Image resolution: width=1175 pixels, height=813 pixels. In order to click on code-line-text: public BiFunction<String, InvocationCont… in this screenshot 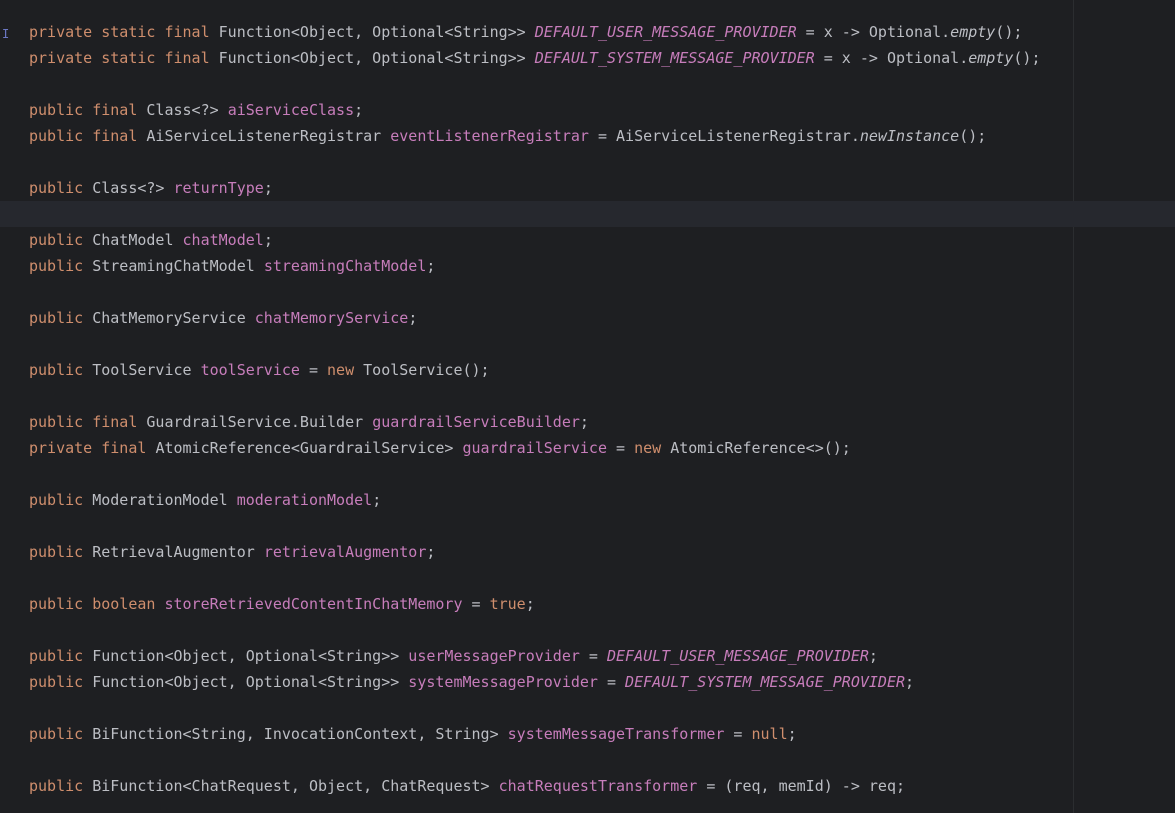, I will do `click(413, 734)`.